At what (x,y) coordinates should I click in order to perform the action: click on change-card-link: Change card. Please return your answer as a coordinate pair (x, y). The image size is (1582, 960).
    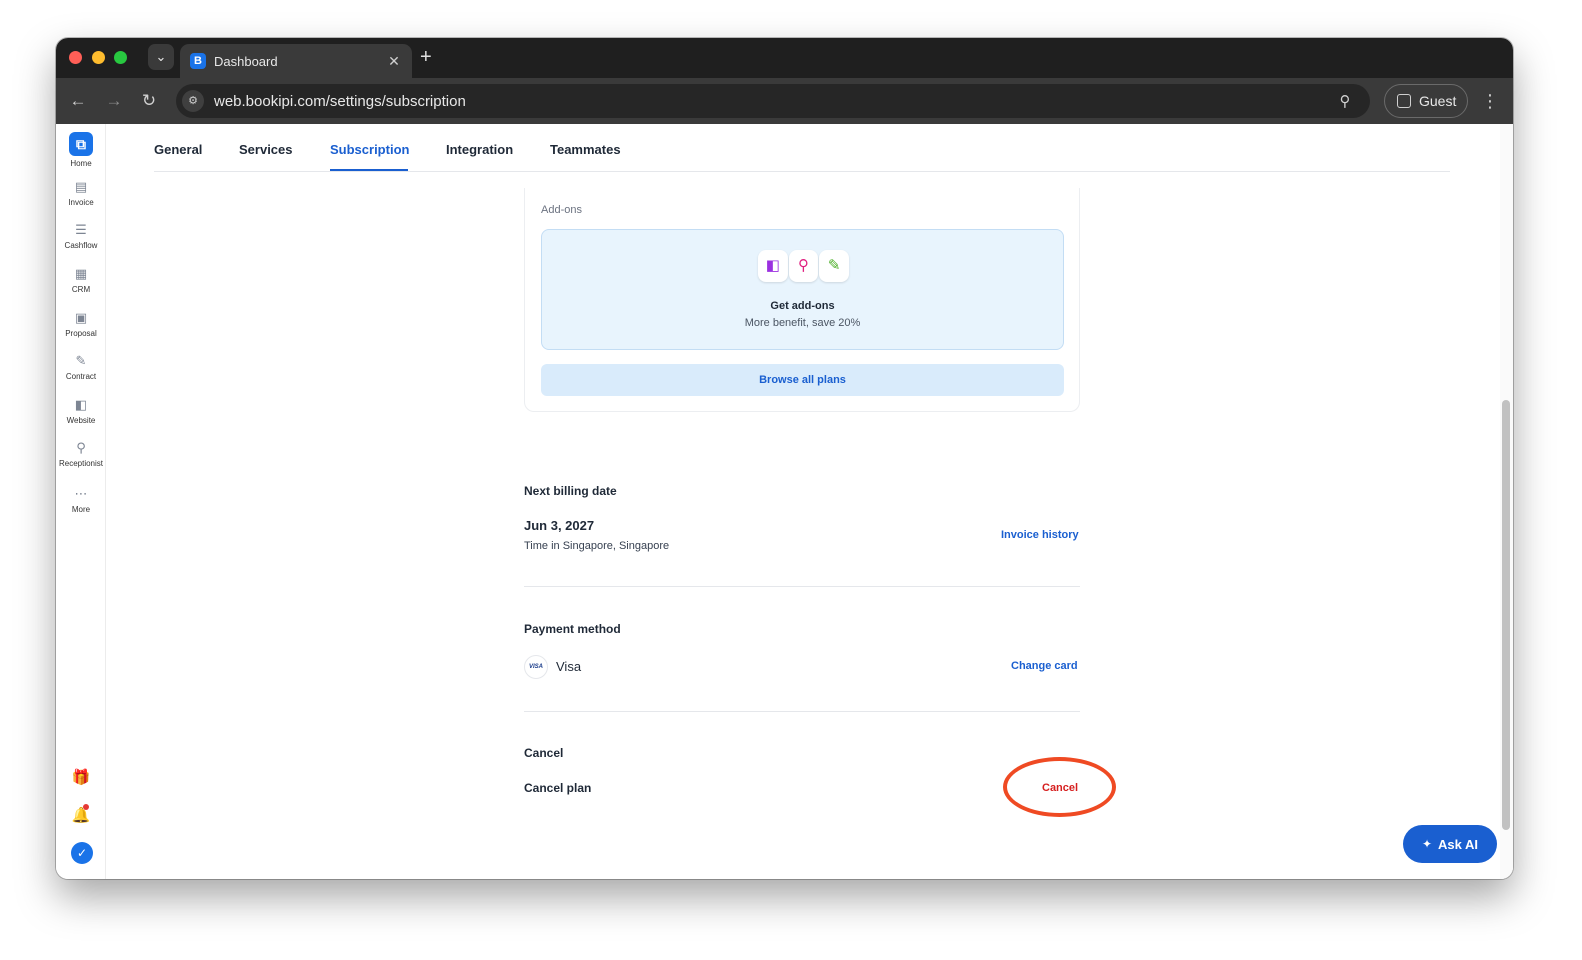
    Looking at the image, I should click on (1044, 666).